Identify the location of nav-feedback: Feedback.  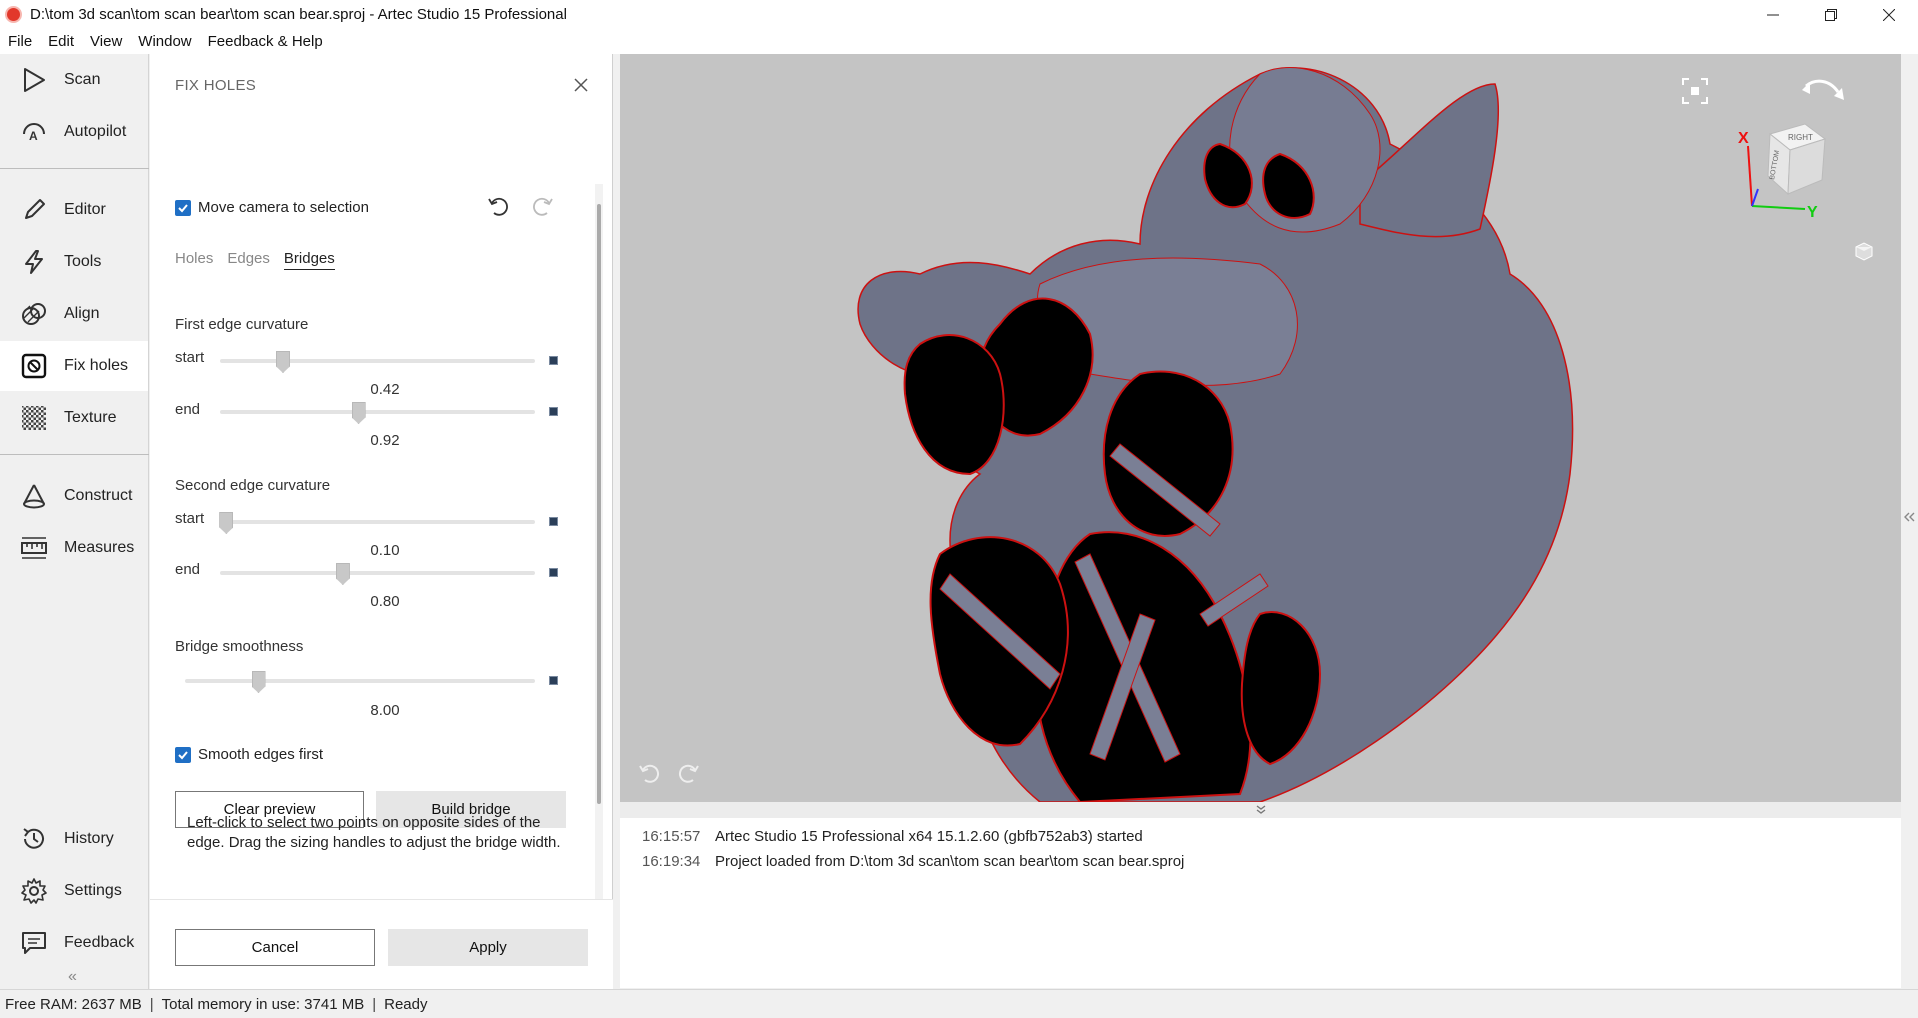
(74, 943).